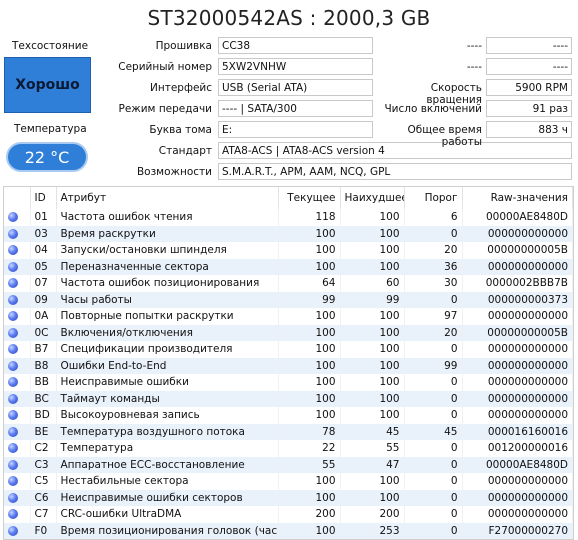 The width and height of the screenshot is (578, 540). What do you see at coordinates (43, 332) in the screenshot?
I see `attribute-id: 0C` at bounding box center [43, 332].